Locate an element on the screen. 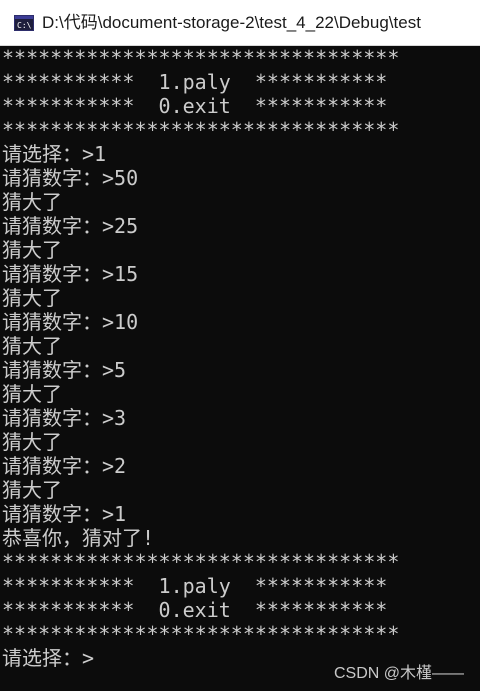 Image resolution: width=480 pixels, height=691 pixels. console-line: 请猜数字：>1 is located at coordinates (64, 514).